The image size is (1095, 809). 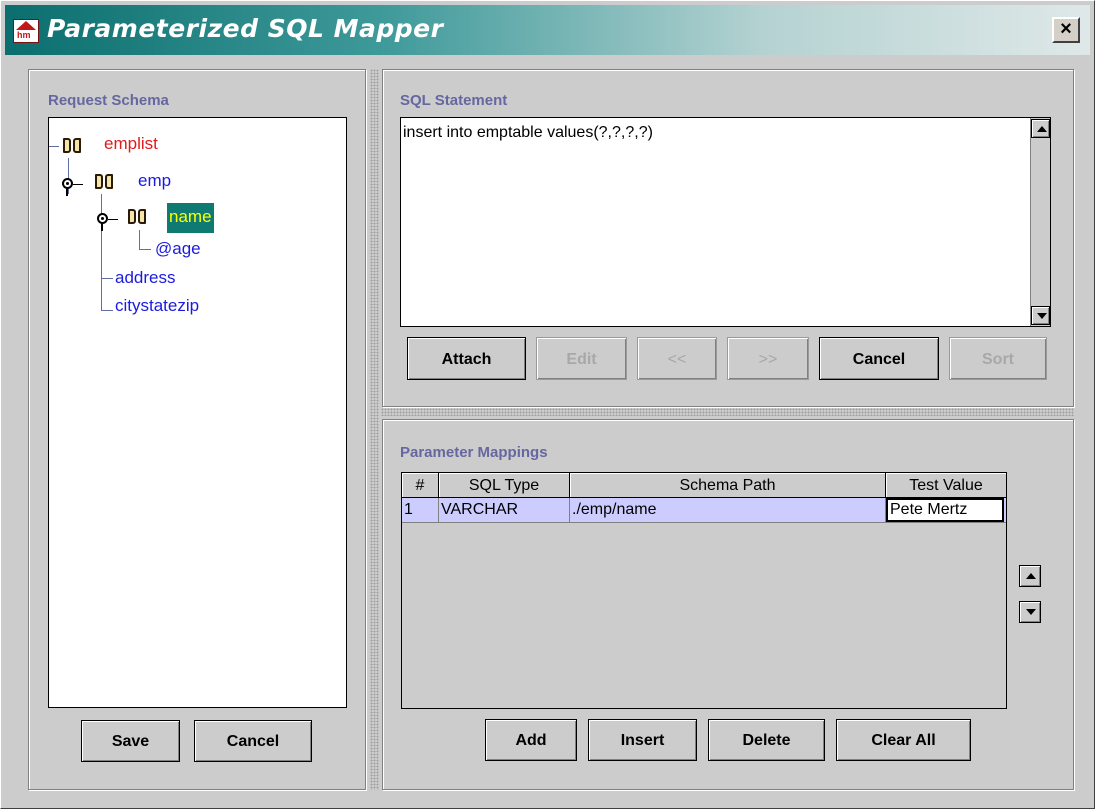 I want to click on add-button: Add, so click(x=531, y=740).